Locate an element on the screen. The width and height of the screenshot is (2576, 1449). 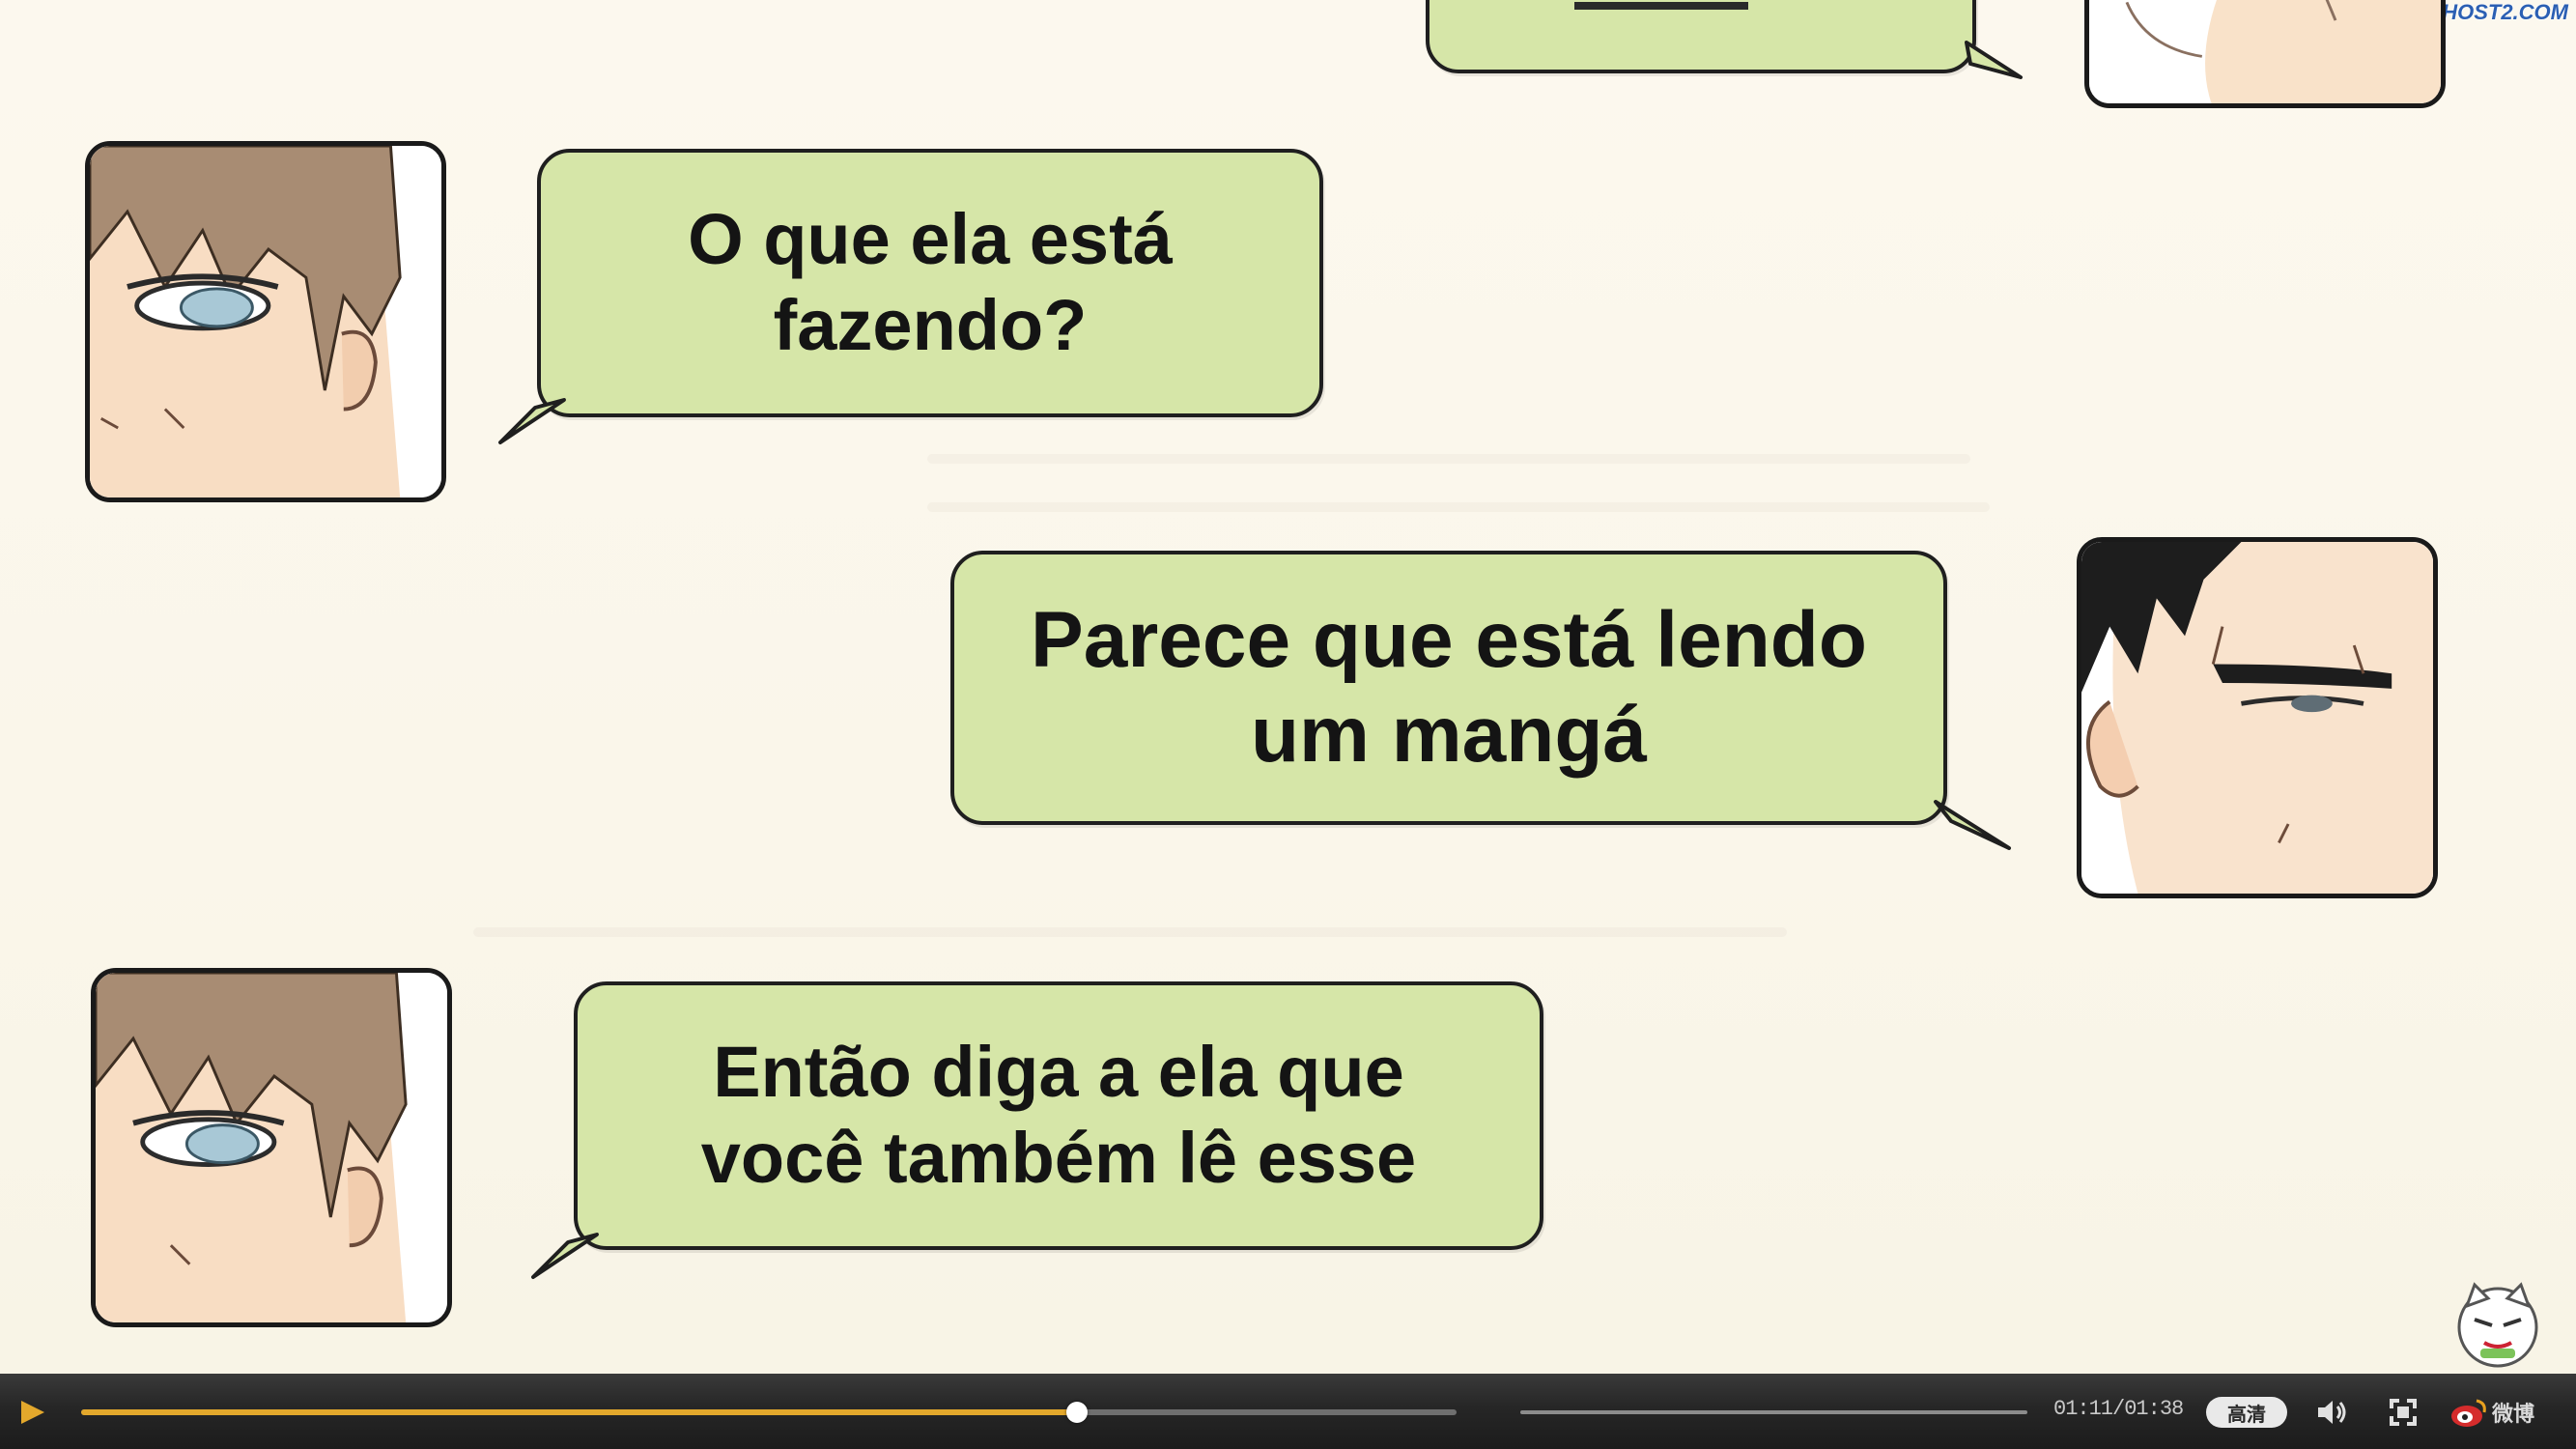
speech-bubble-1-text: O que ela está fazendo? is located at coordinates (930, 282).